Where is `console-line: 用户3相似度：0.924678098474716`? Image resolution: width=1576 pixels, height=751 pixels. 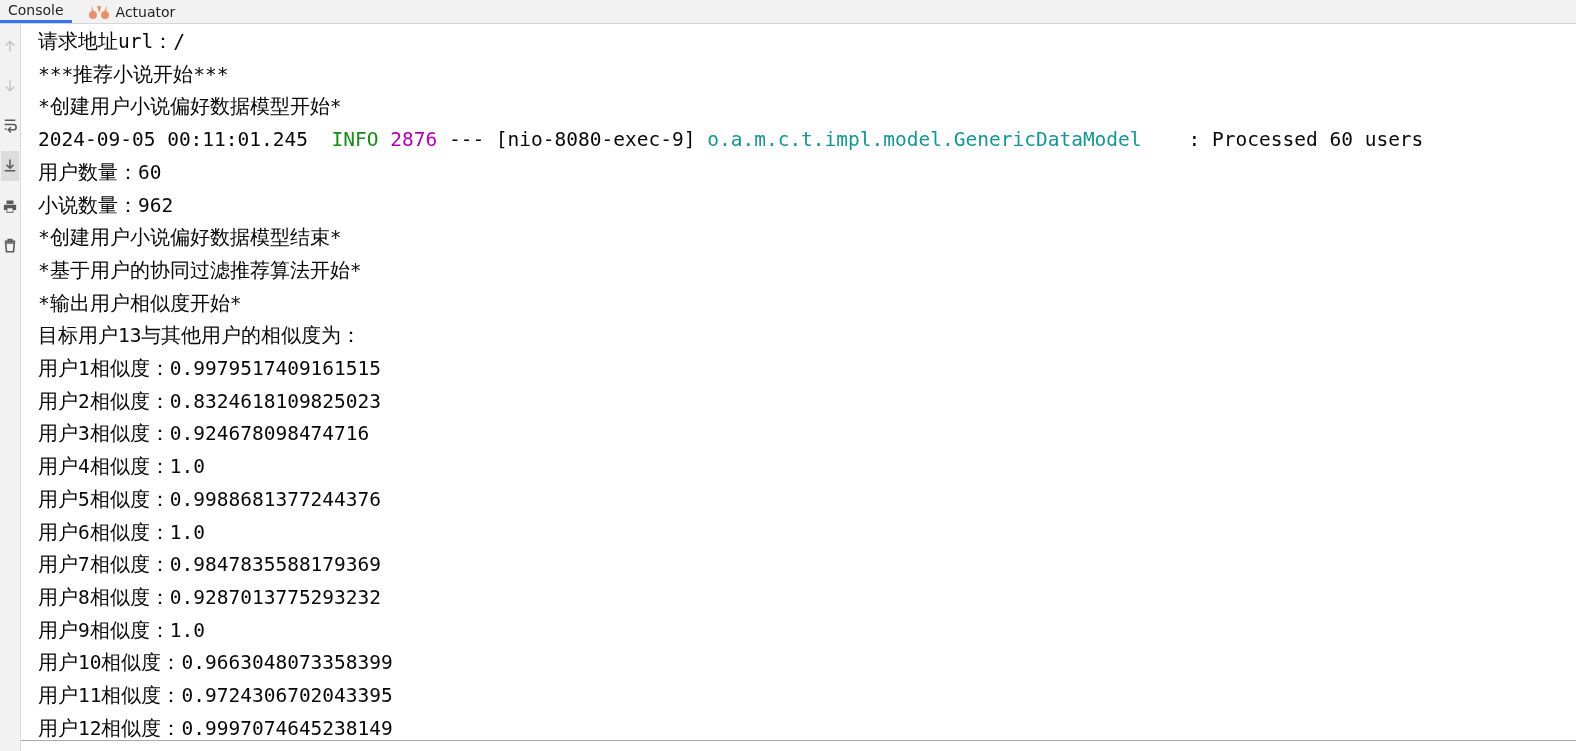
console-line: 用户3相似度：0.924678098474716 is located at coordinates (204, 434).